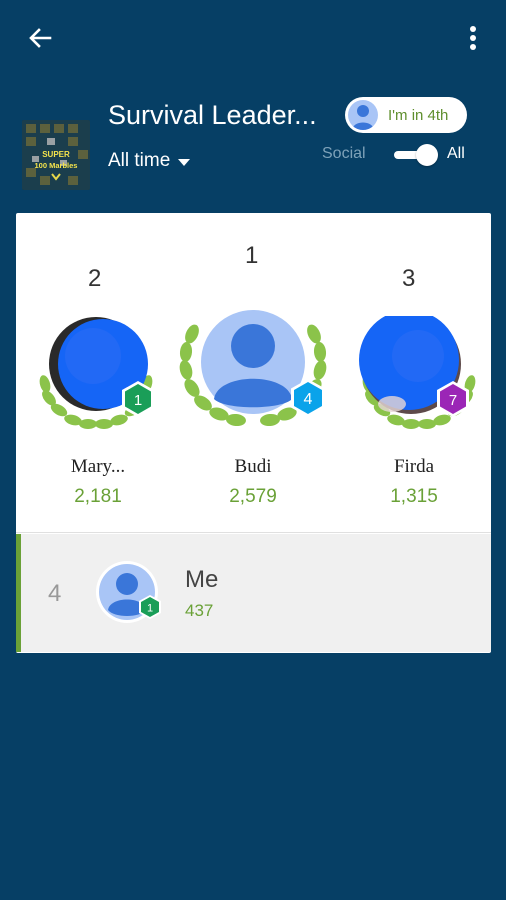  I want to click on my-rank-pill: I'm in 4th, so click(406, 115).